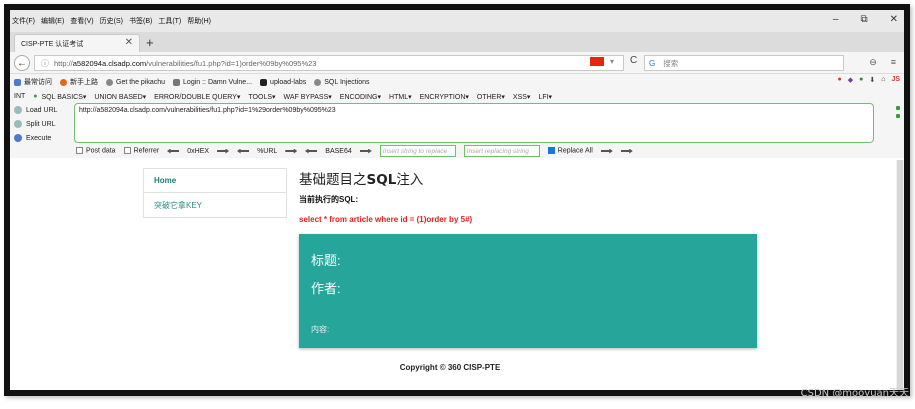  Describe the element at coordinates (199, 21) in the screenshot. I see `menu-help: 帮助(H)` at that location.